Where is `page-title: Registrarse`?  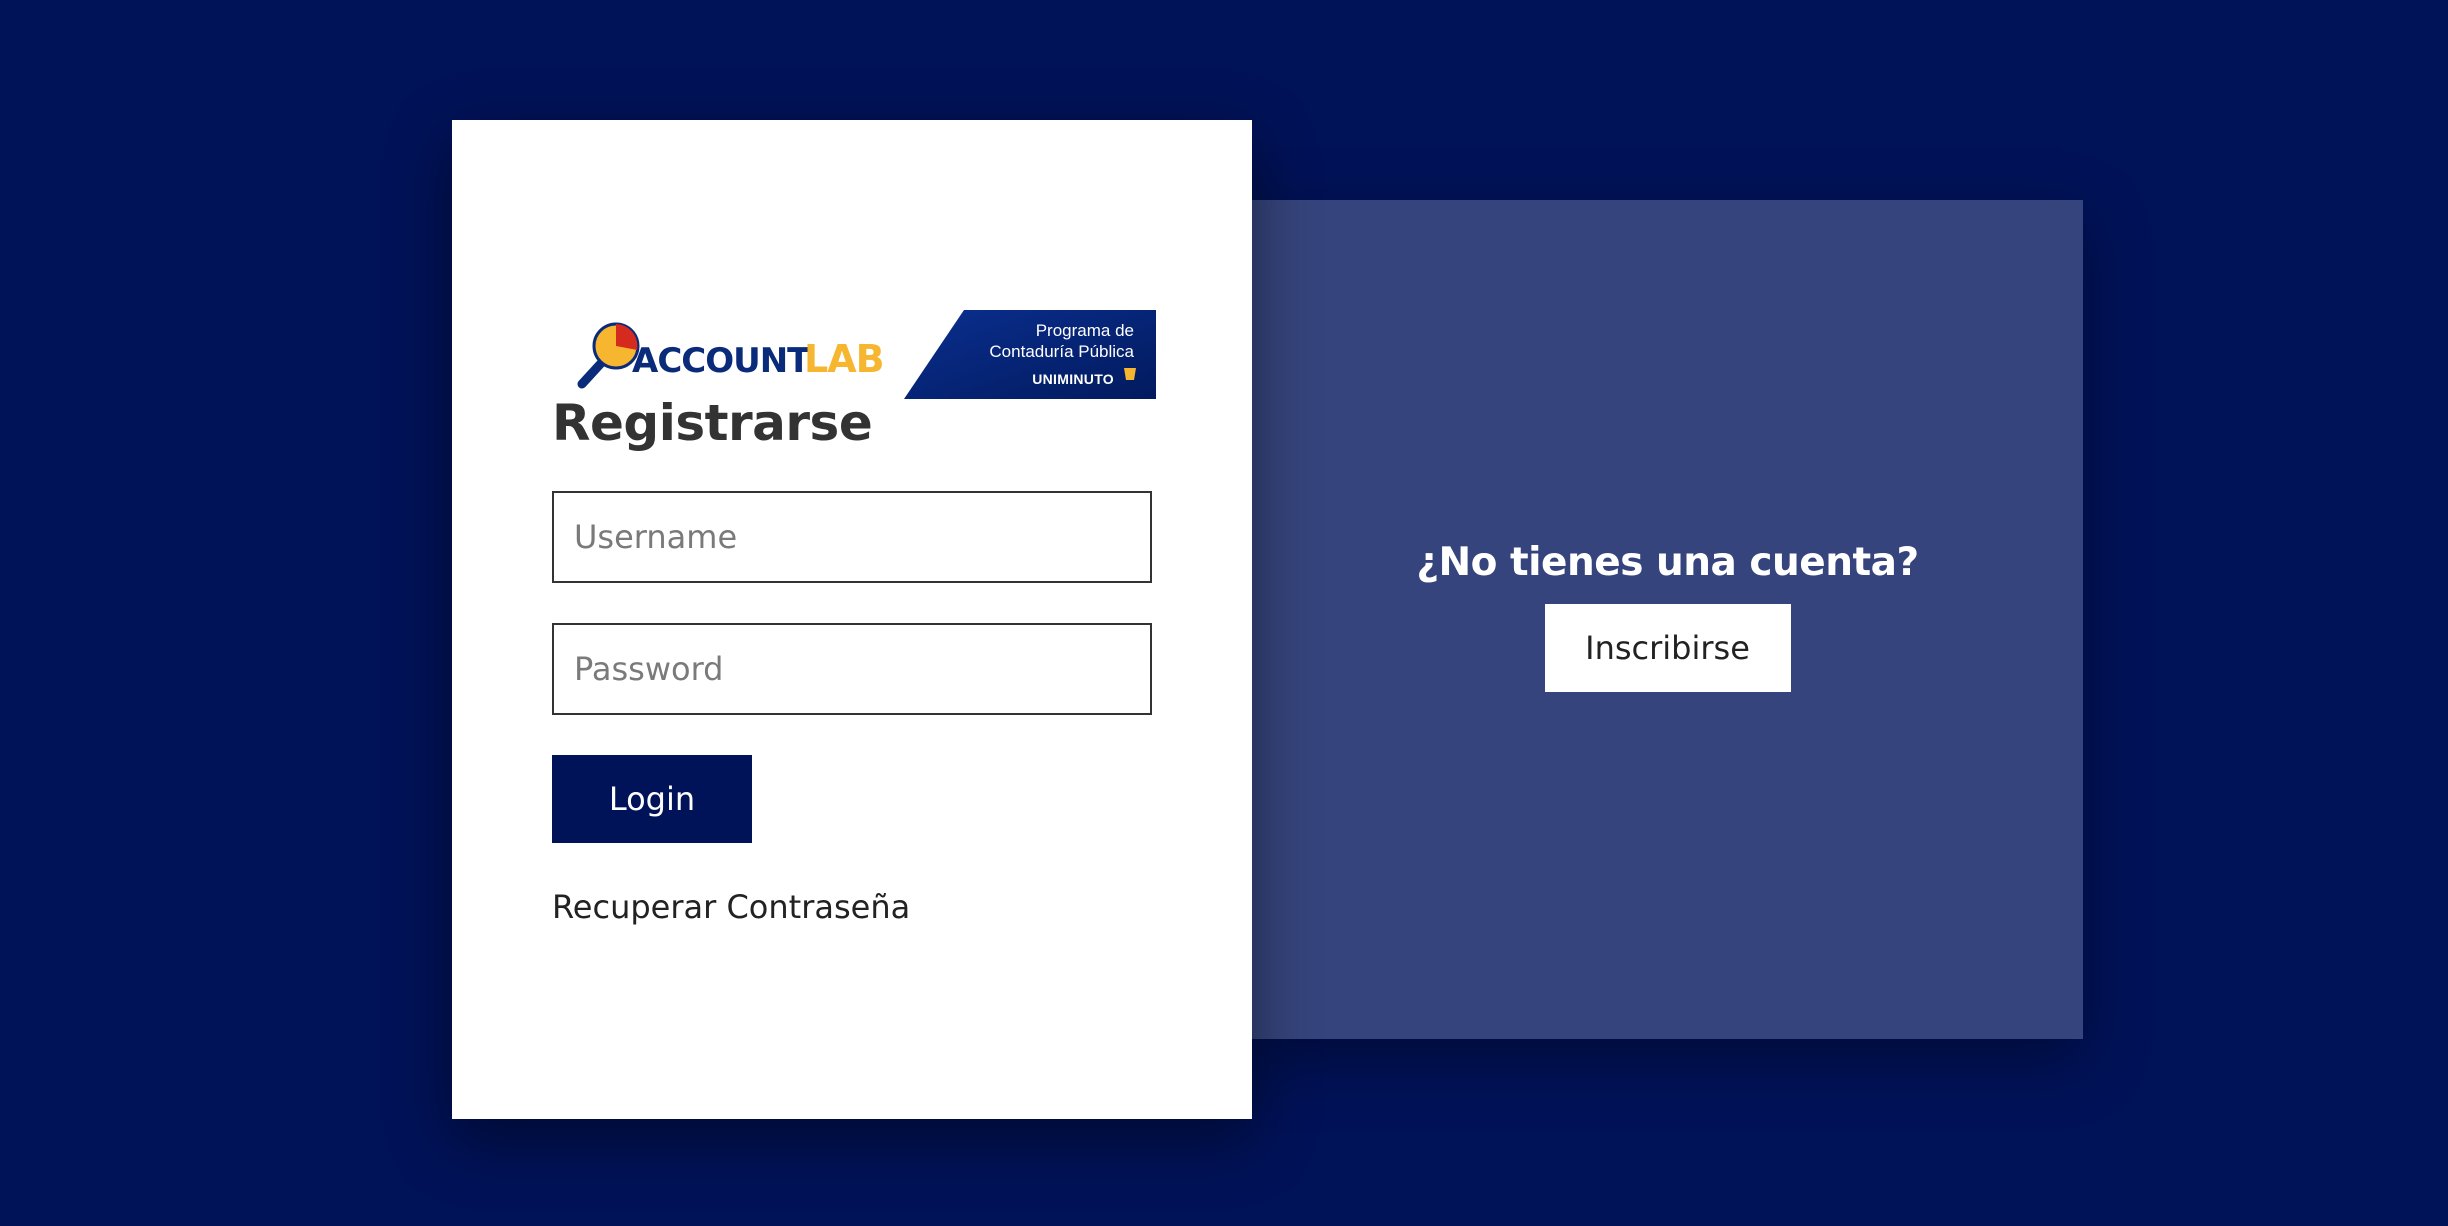
page-title: Registrarse is located at coordinates (712, 423).